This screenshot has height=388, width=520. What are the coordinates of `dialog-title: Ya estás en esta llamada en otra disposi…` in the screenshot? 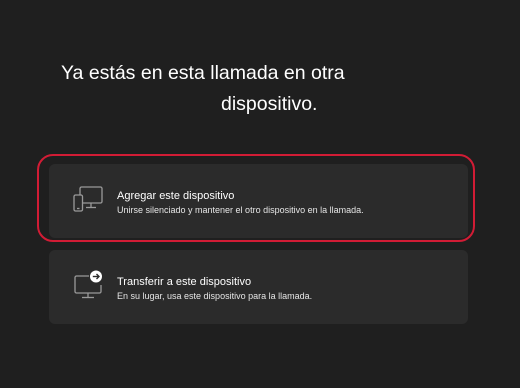 It's located at (245, 89).